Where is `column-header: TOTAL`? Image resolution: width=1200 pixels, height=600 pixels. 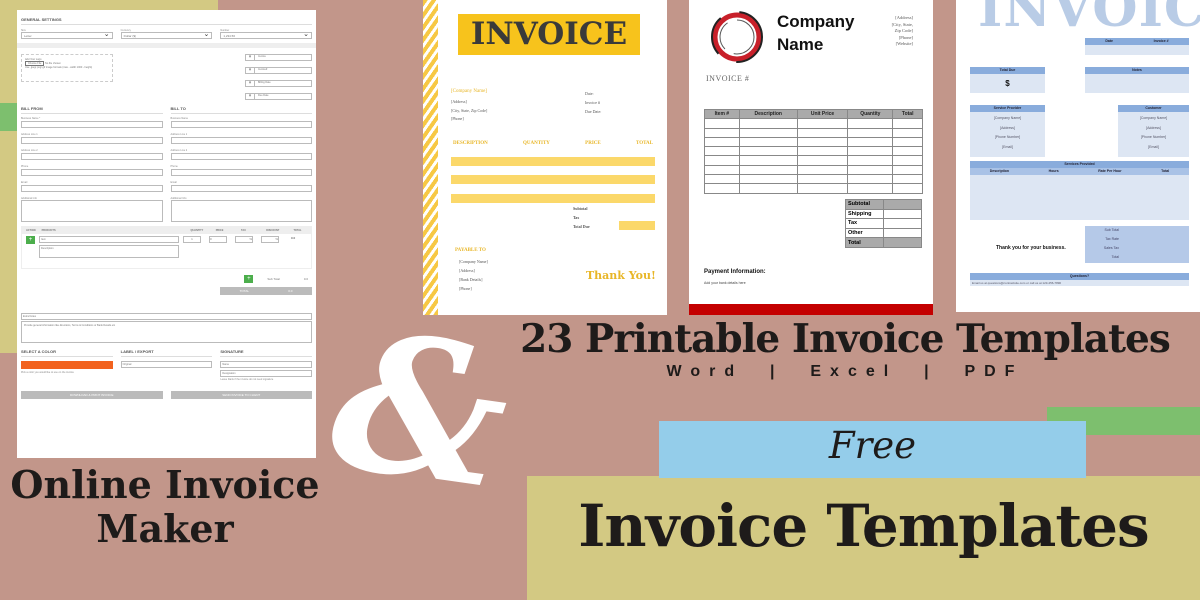
column-header: TOTAL is located at coordinates (644, 143).